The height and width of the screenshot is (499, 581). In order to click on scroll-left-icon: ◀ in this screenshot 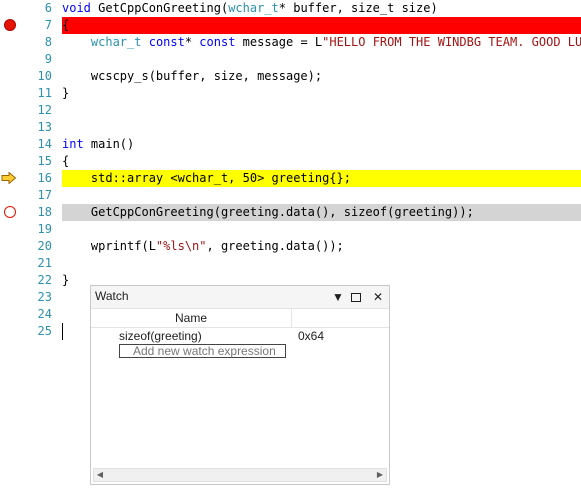, I will do `click(100, 475)`.